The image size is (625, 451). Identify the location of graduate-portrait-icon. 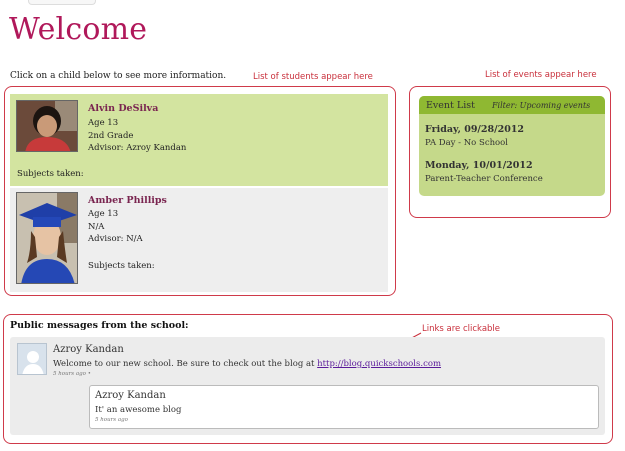
(47, 238).